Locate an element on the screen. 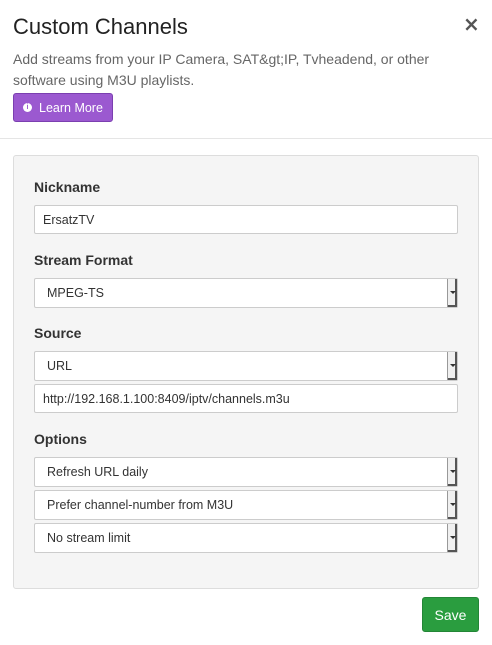 The image size is (492, 645). channel-number-select: Prefer channel-number from M3U is located at coordinates (246, 505).